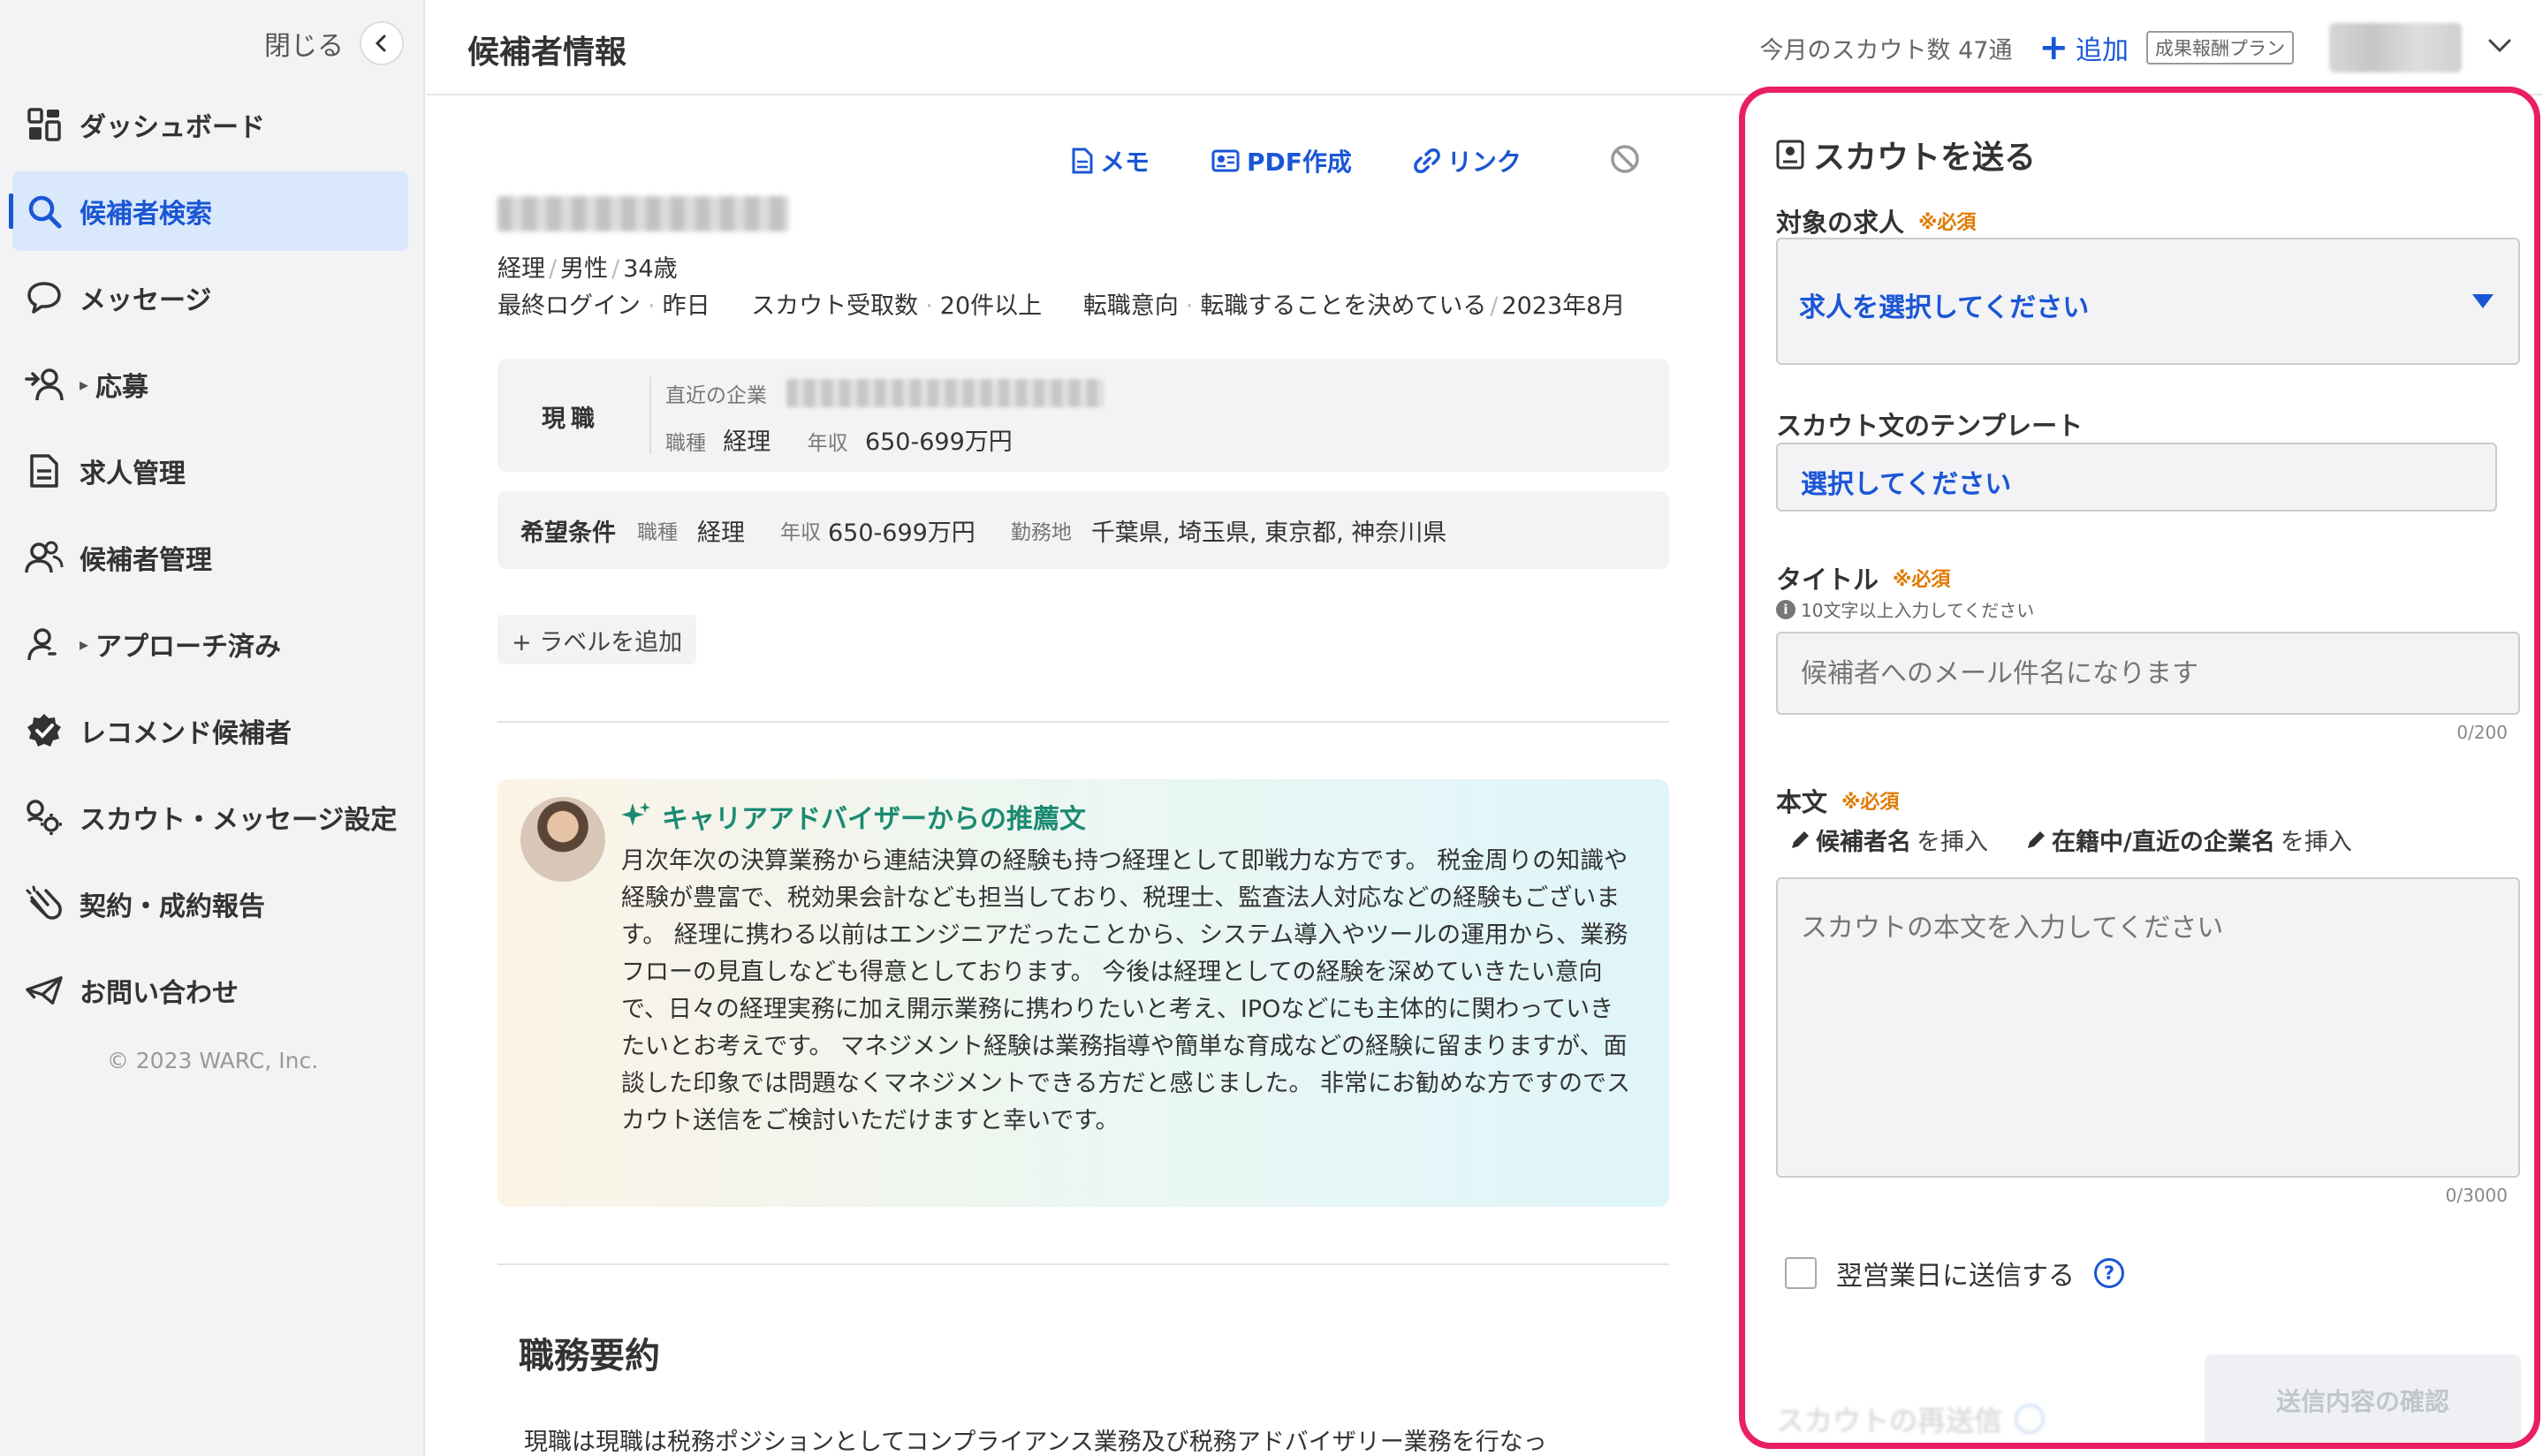 This screenshot has height=1456, width=2543. What do you see at coordinates (188, 647) in the screenshot?
I see `sidebar-item-label: アプローチ済み` at bounding box center [188, 647].